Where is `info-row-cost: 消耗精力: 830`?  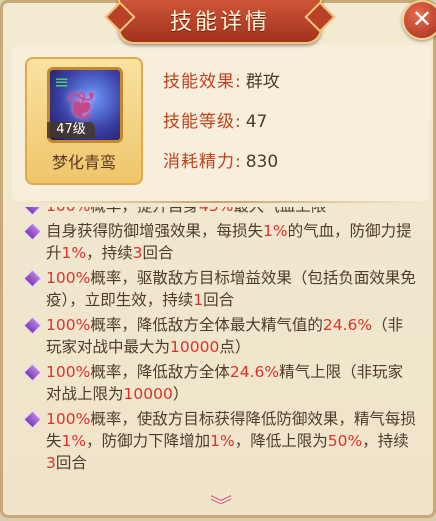
info-row-cost: 消耗精力: 830 is located at coordinates (220, 159).